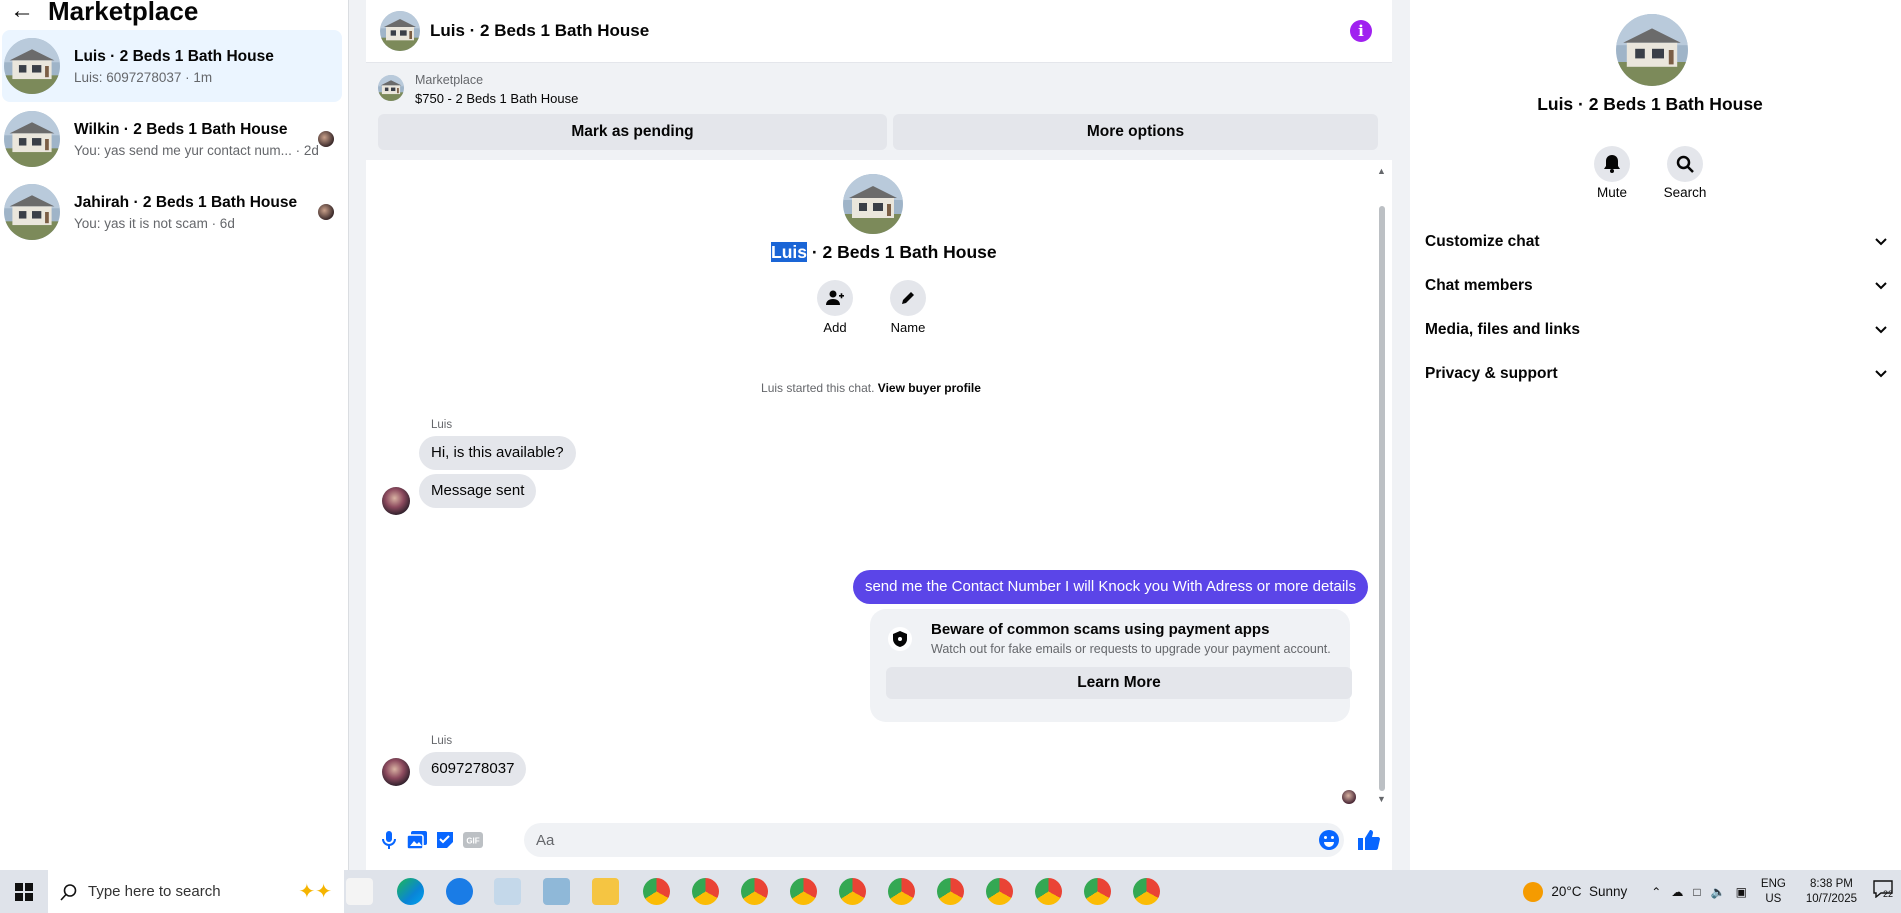 Image resolution: width=1901 pixels, height=913 pixels. Describe the element at coordinates (507, 891) in the screenshot. I see `photos-app-icon` at that location.